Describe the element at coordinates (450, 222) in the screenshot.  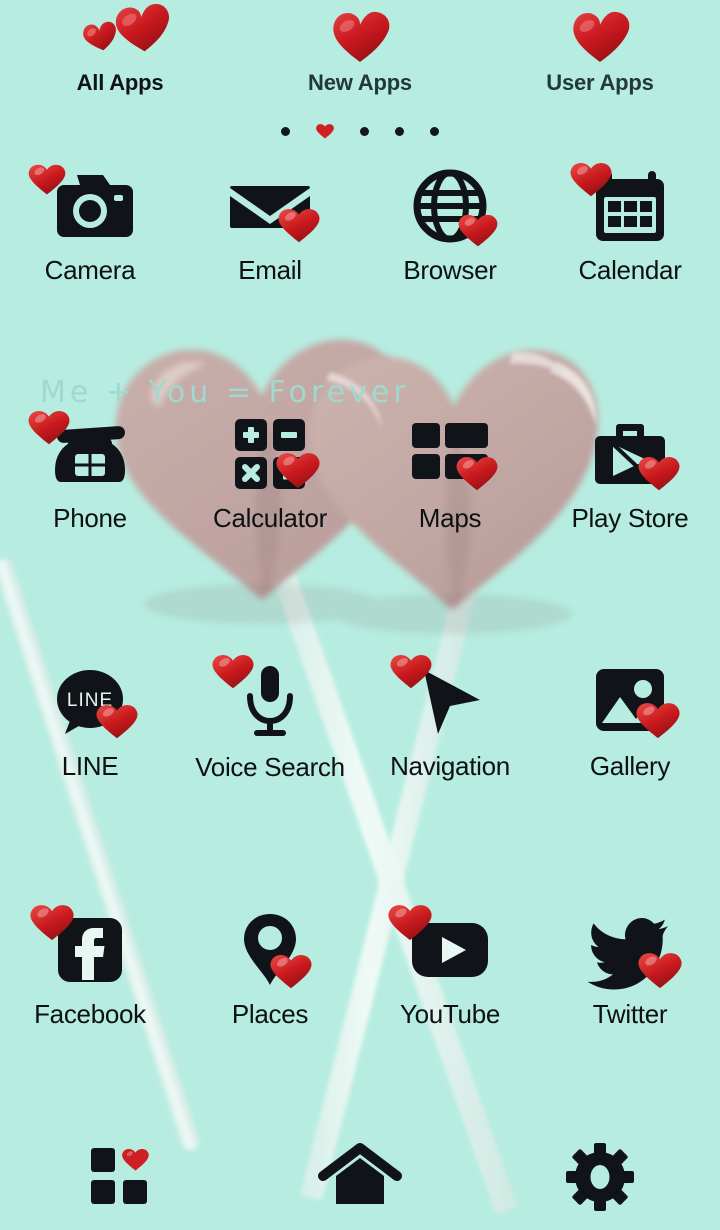
I see `app-icon-browser: Browser` at that location.